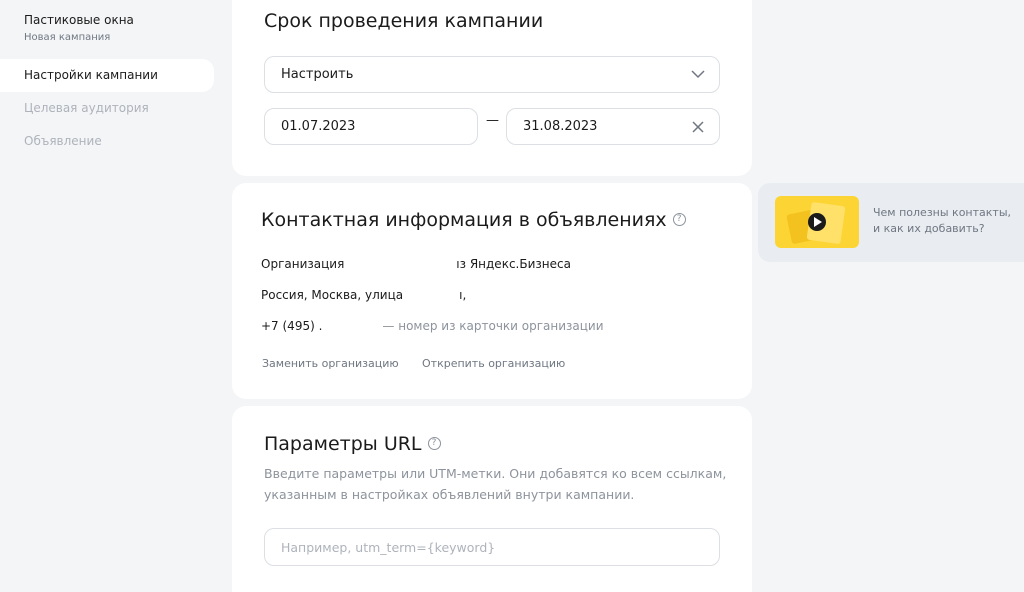 This screenshot has height=592, width=1024. I want to click on replace-org-link: Заменить организацию, so click(330, 363).